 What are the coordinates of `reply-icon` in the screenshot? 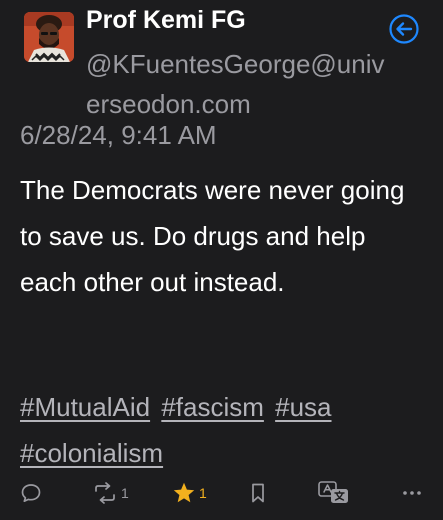 It's located at (31, 493).